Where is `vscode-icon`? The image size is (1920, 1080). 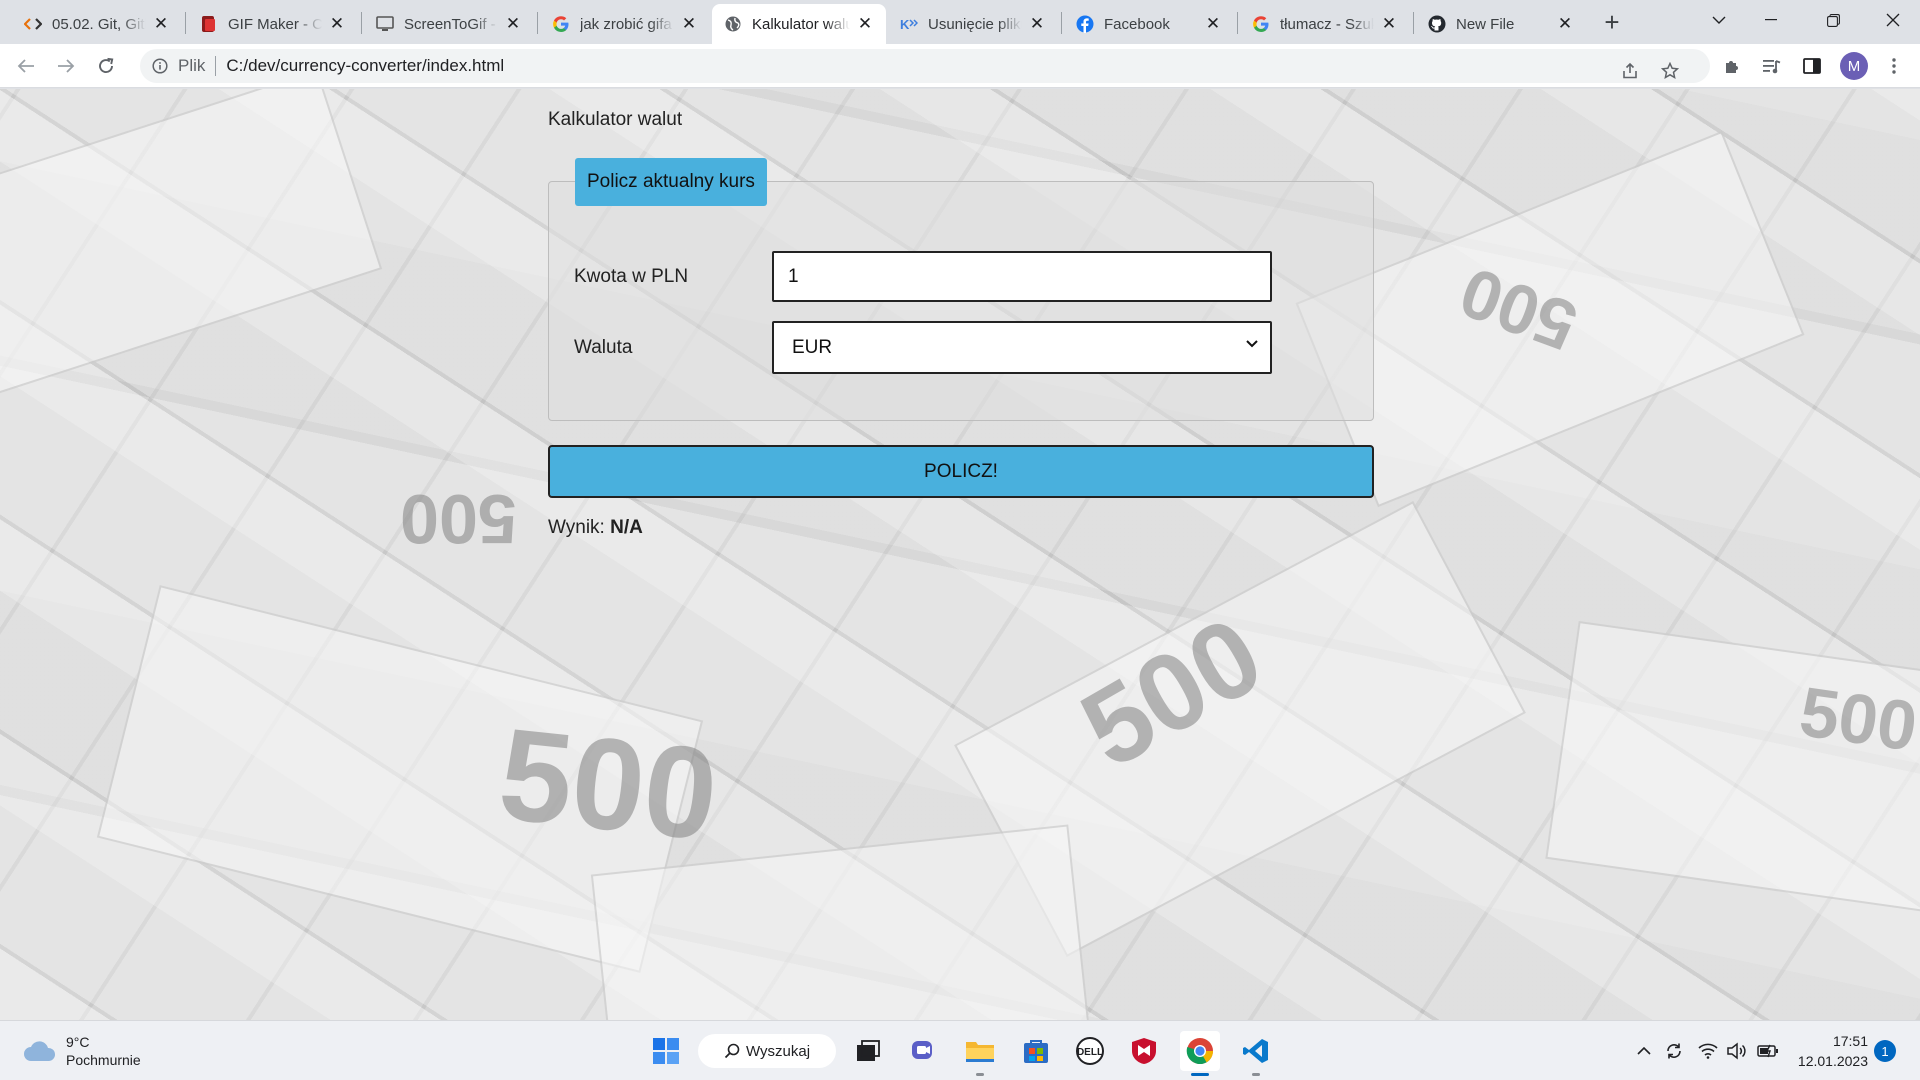 vscode-icon is located at coordinates (1255, 1051).